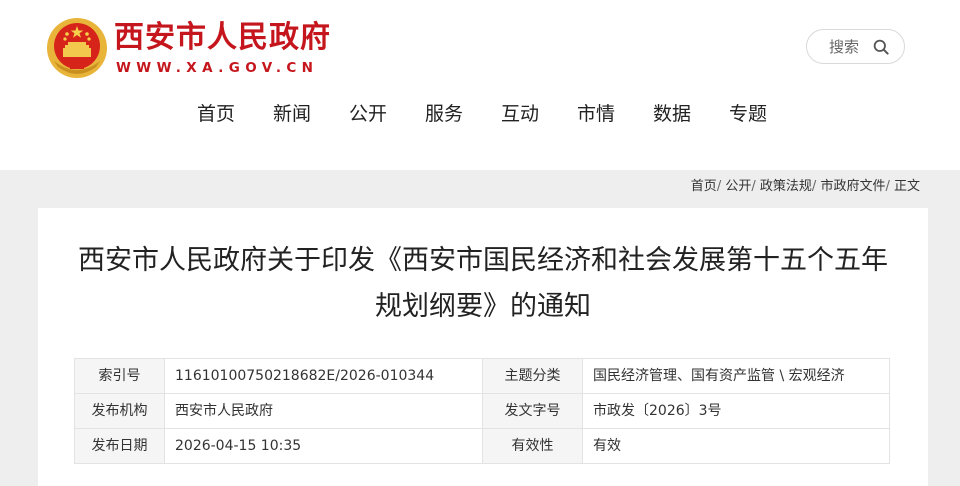 The width and height of the screenshot is (960, 486). What do you see at coordinates (444, 114) in the screenshot?
I see `nav-item-services: 服务` at bounding box center [444, 114].